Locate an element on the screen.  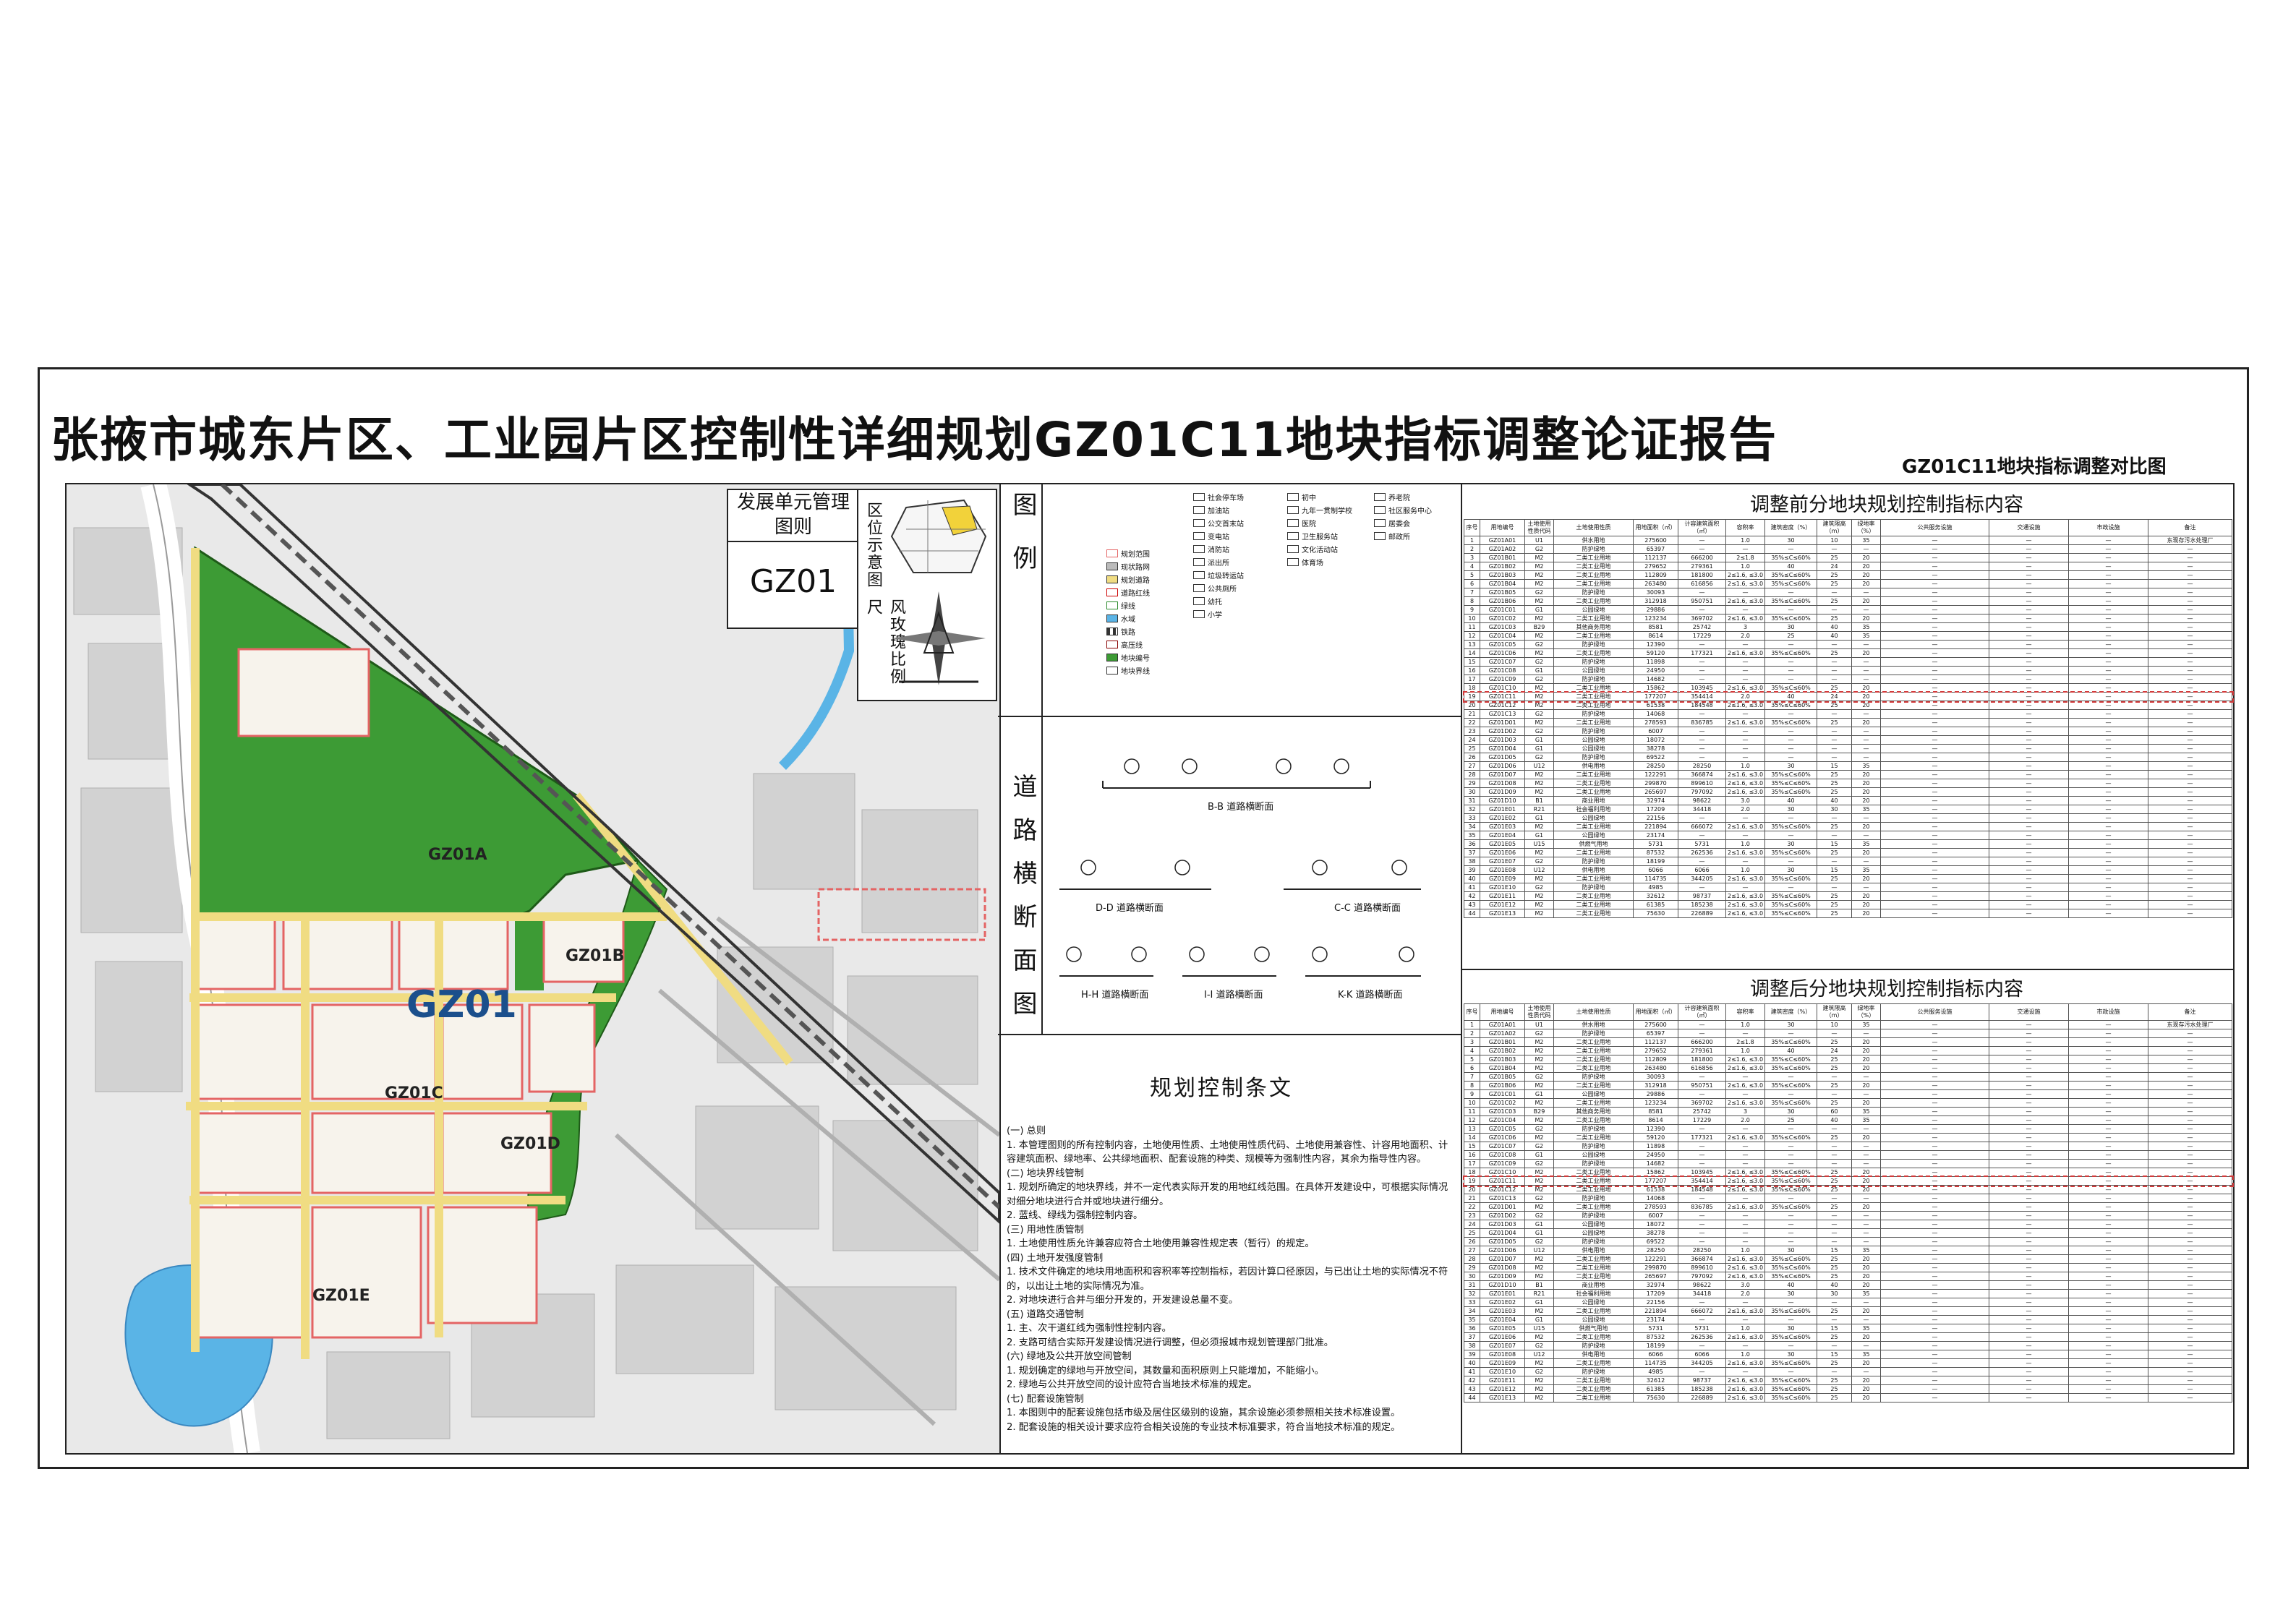
table-cell: U12 is located at coordinates (1539, 766).